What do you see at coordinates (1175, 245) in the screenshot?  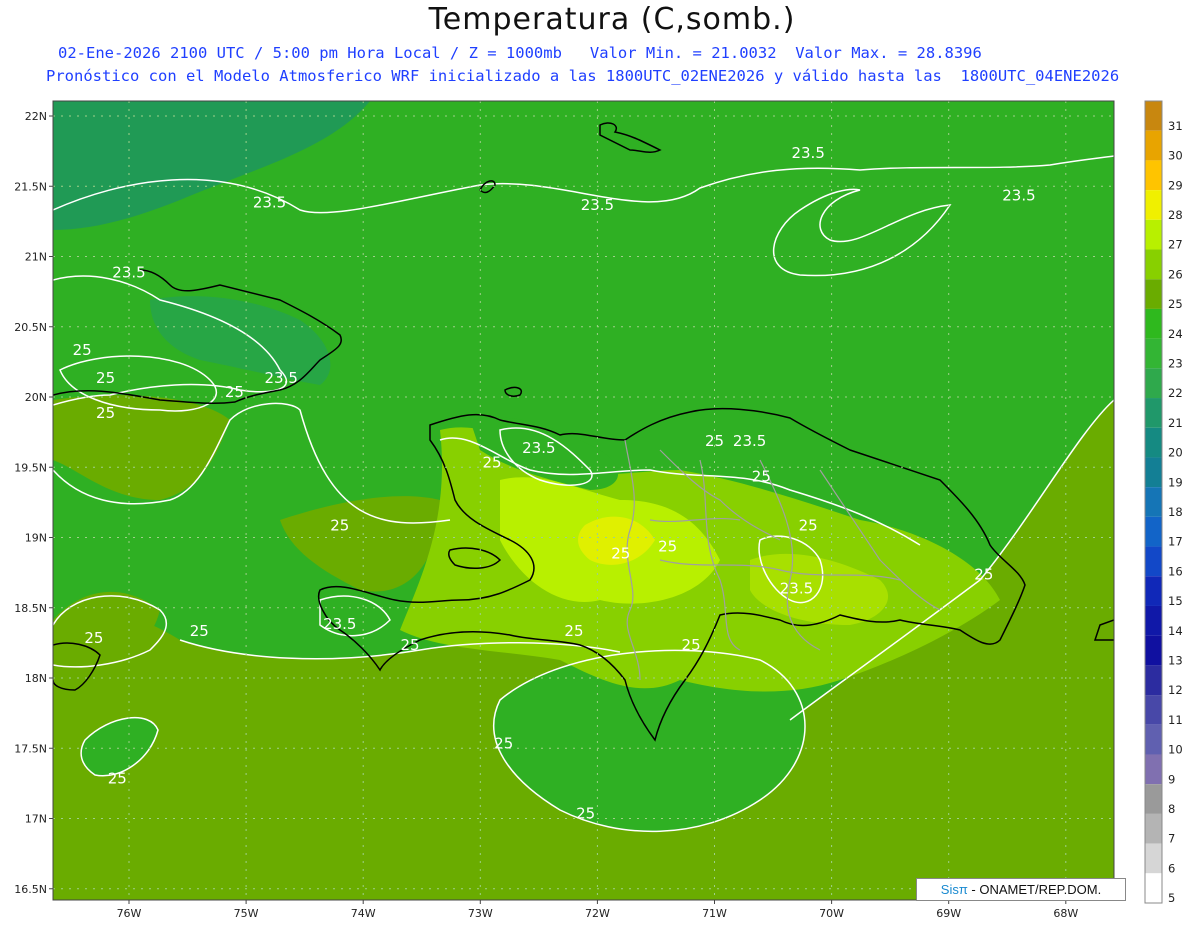 I see `colorbar-label: 27` at bounding box center [1175, 245].